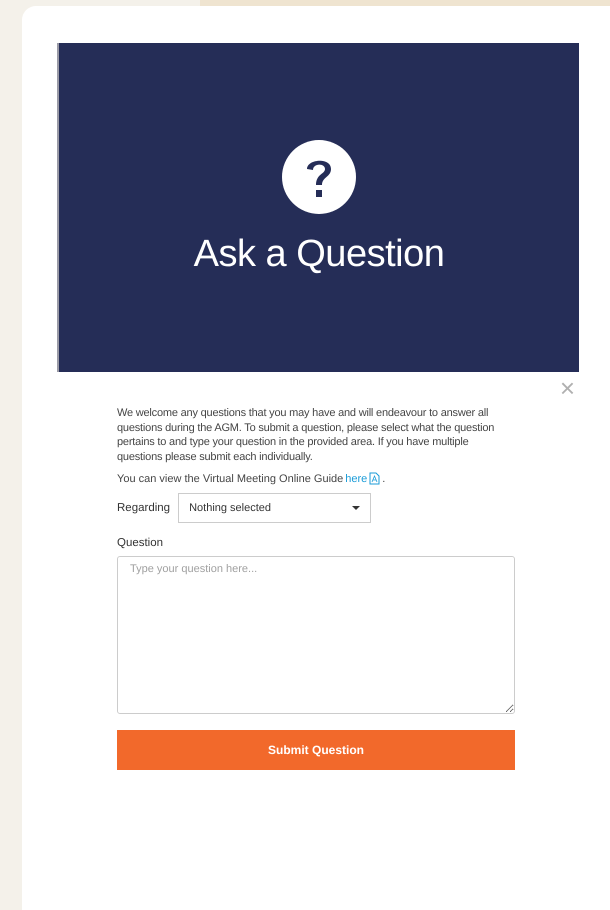 This screenshot has width=610, height=910. Describe the element at coordinates (230, 478) in the screenshot. I see `guide-text: You can view the Virtual Meeting Online Guide` at that location.